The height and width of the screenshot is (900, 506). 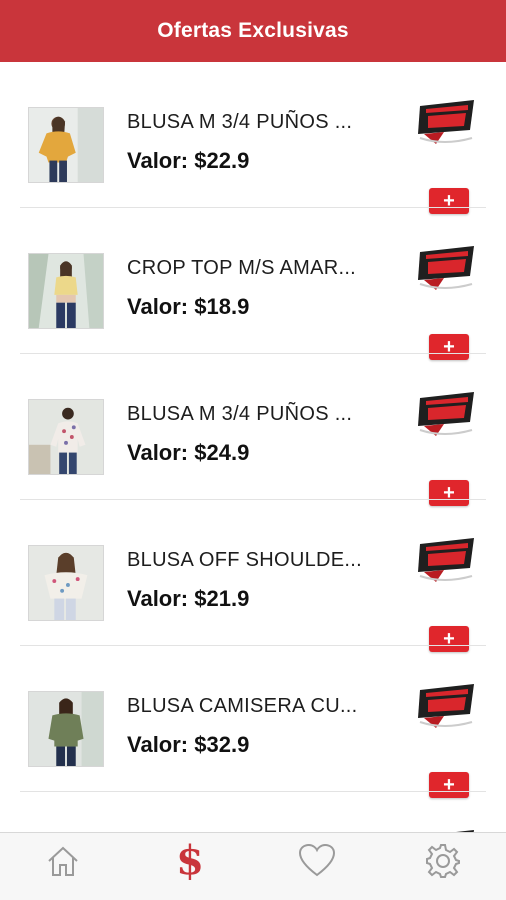 I want to click on page-title: Ofertas Exclusivas, so click(x=253, y=30).